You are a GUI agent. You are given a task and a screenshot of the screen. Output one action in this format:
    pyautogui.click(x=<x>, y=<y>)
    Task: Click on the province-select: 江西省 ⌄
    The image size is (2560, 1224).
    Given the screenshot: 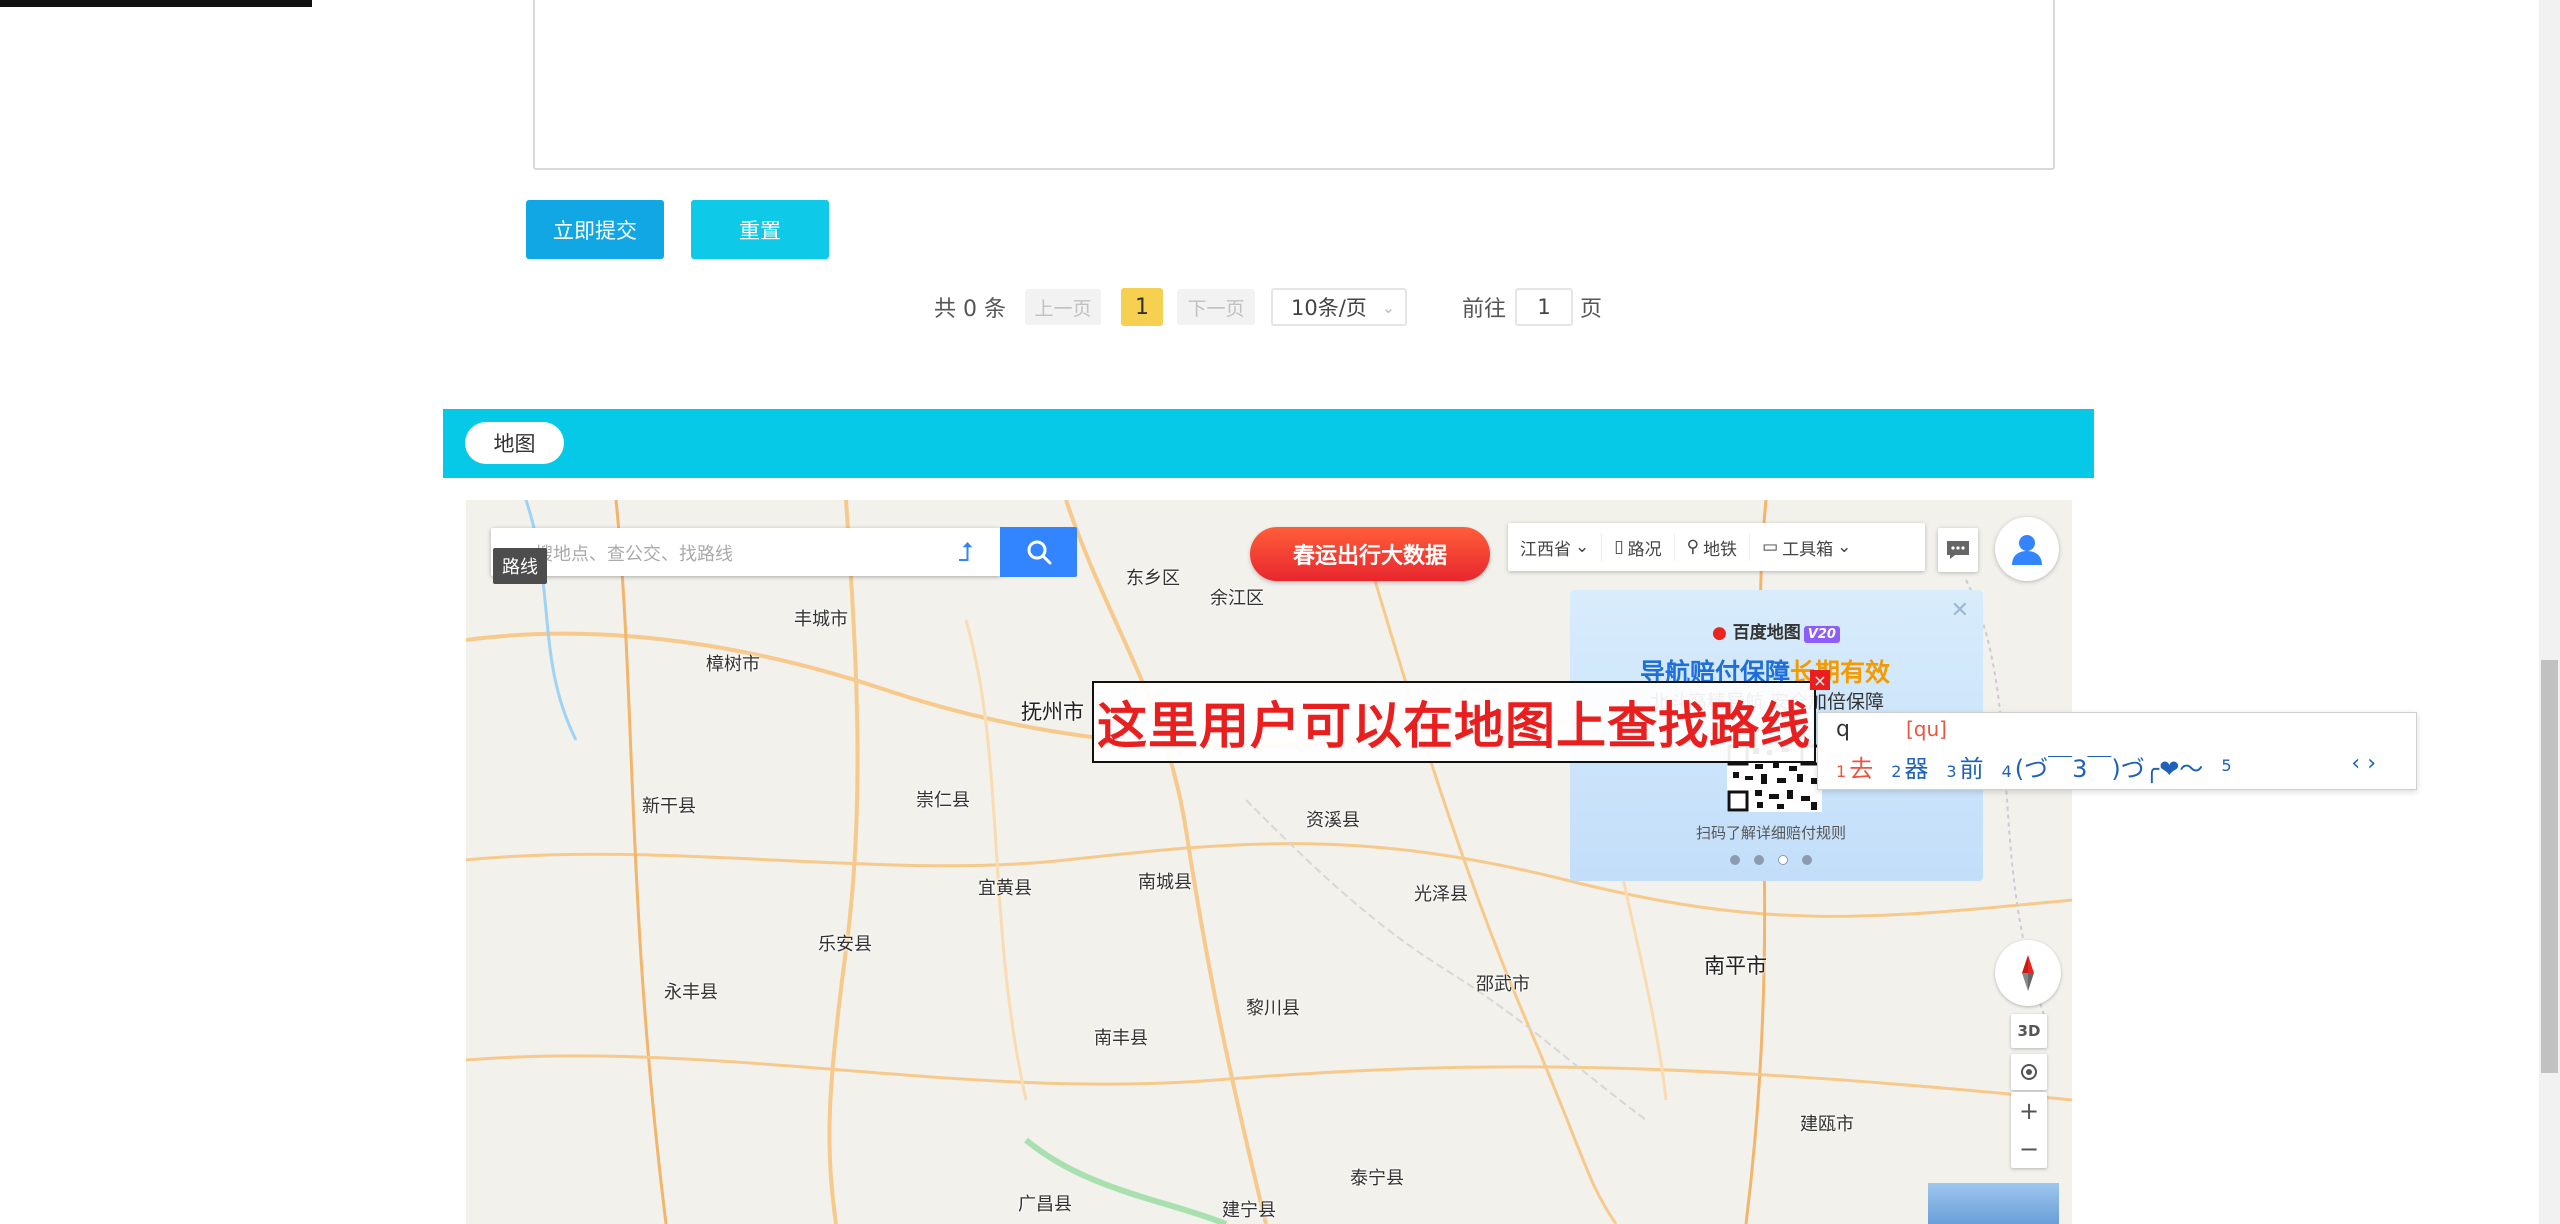 What is the action you would take?
    pyautogui.click(x=1555, y=547)
    